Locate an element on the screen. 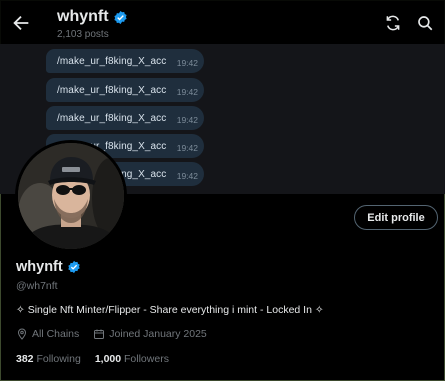 The height and width of the screenshot is (381, 445). following-label: Following is located at coordinates (58, 359).